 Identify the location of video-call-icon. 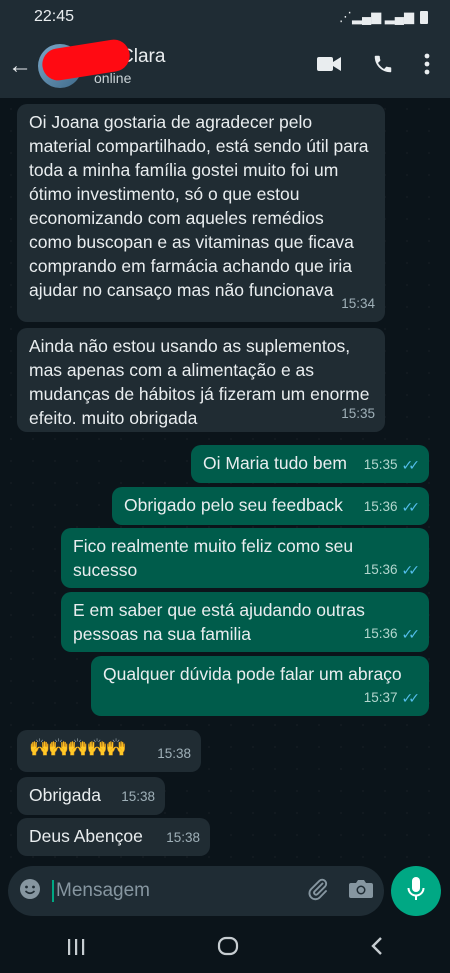
(329, 66).